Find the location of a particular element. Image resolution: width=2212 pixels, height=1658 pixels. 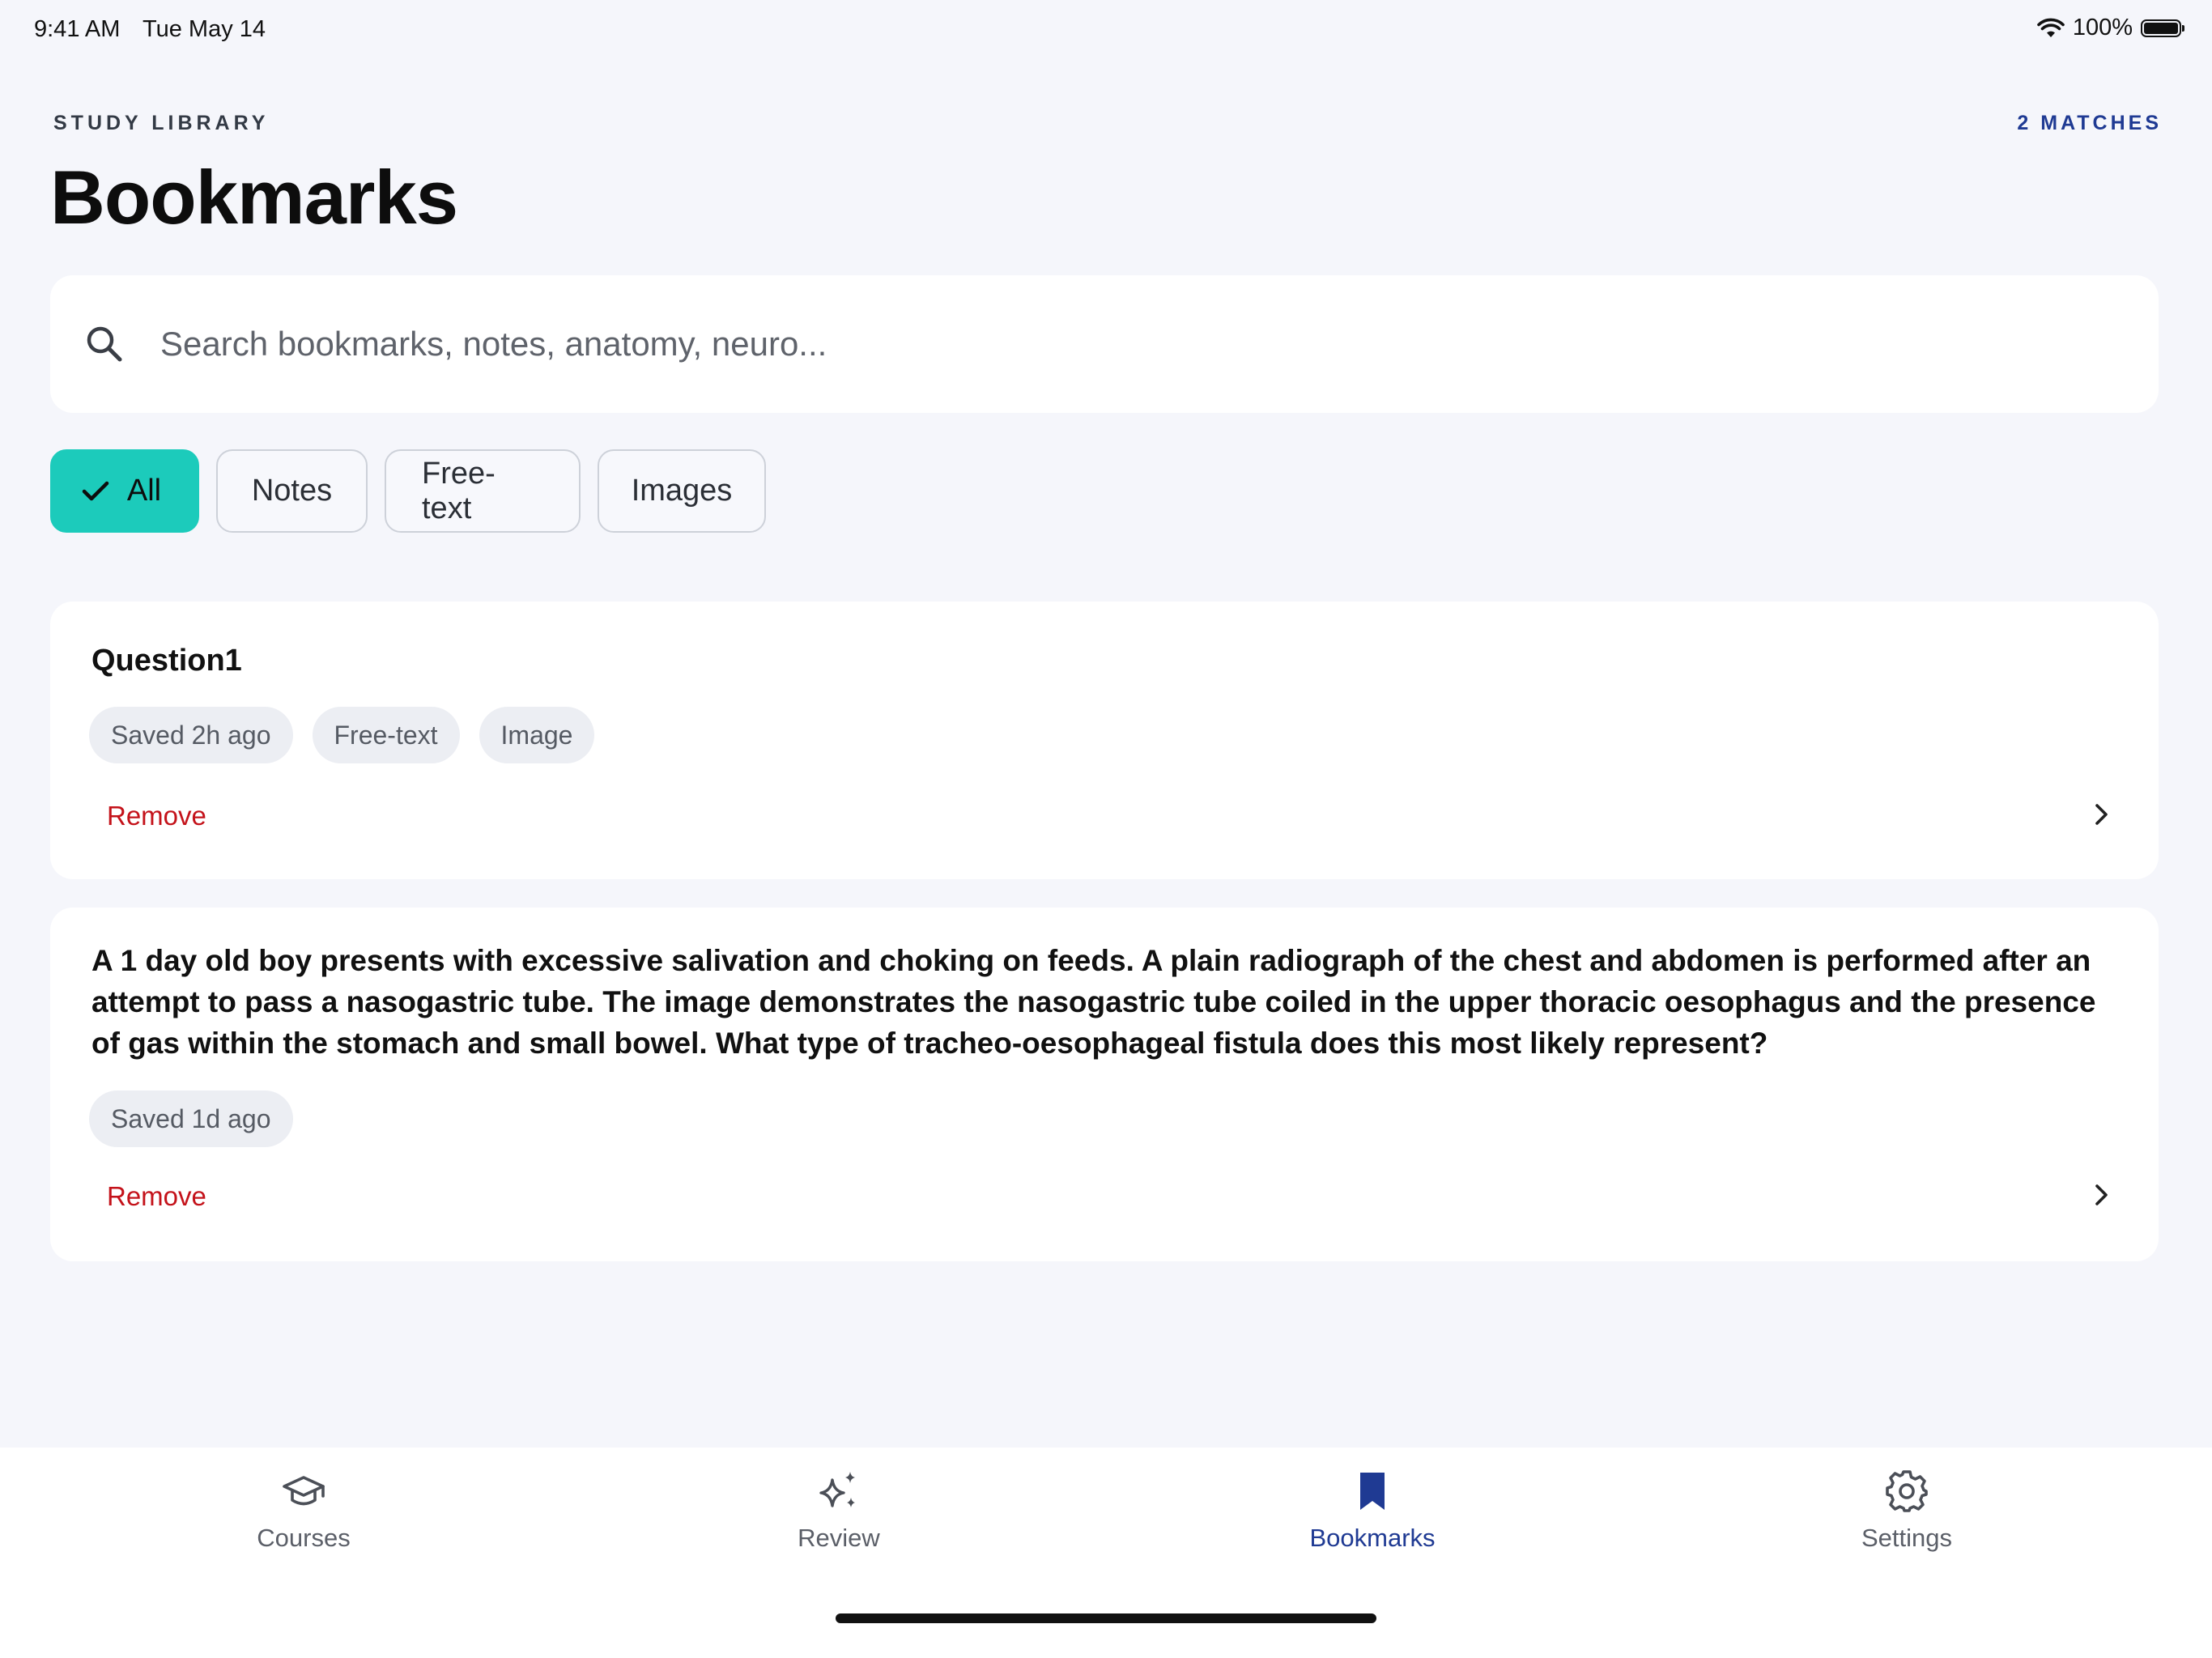

filter-chip-notes: Notes is located at coordinates (292, 491).